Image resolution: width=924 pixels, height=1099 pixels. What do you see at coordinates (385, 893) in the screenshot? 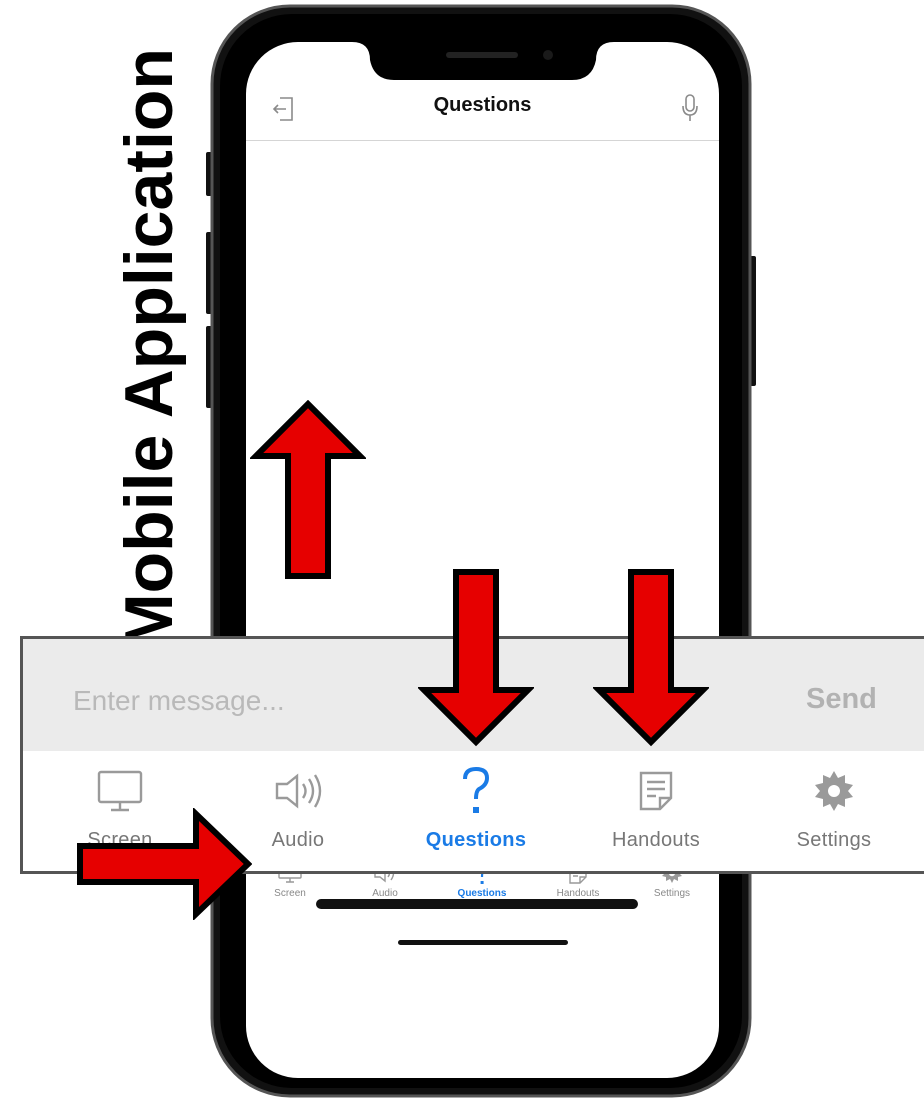
I see `tab-label: Audio` at bounding box center [385, 893].